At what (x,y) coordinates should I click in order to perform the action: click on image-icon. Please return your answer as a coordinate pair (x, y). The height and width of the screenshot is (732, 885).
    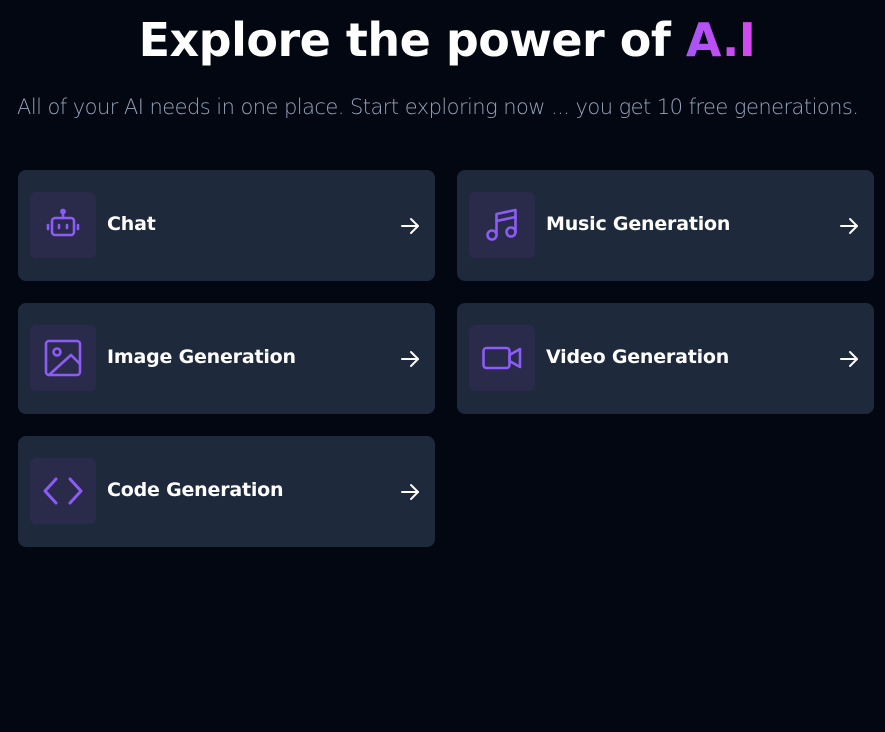
    Looking at the image, I should click on (63, 358).